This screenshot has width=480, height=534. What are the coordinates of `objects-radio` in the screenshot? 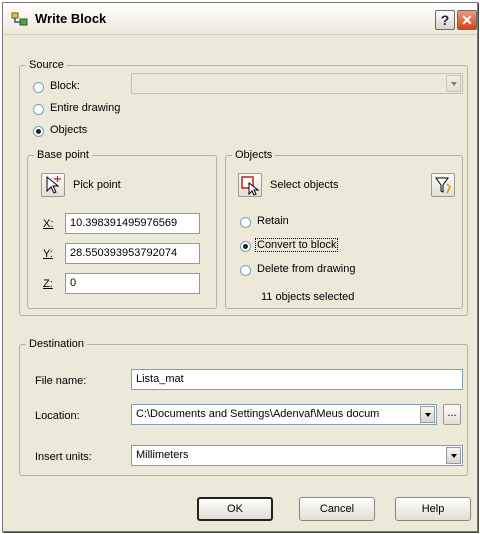 It's located at (38, 131).